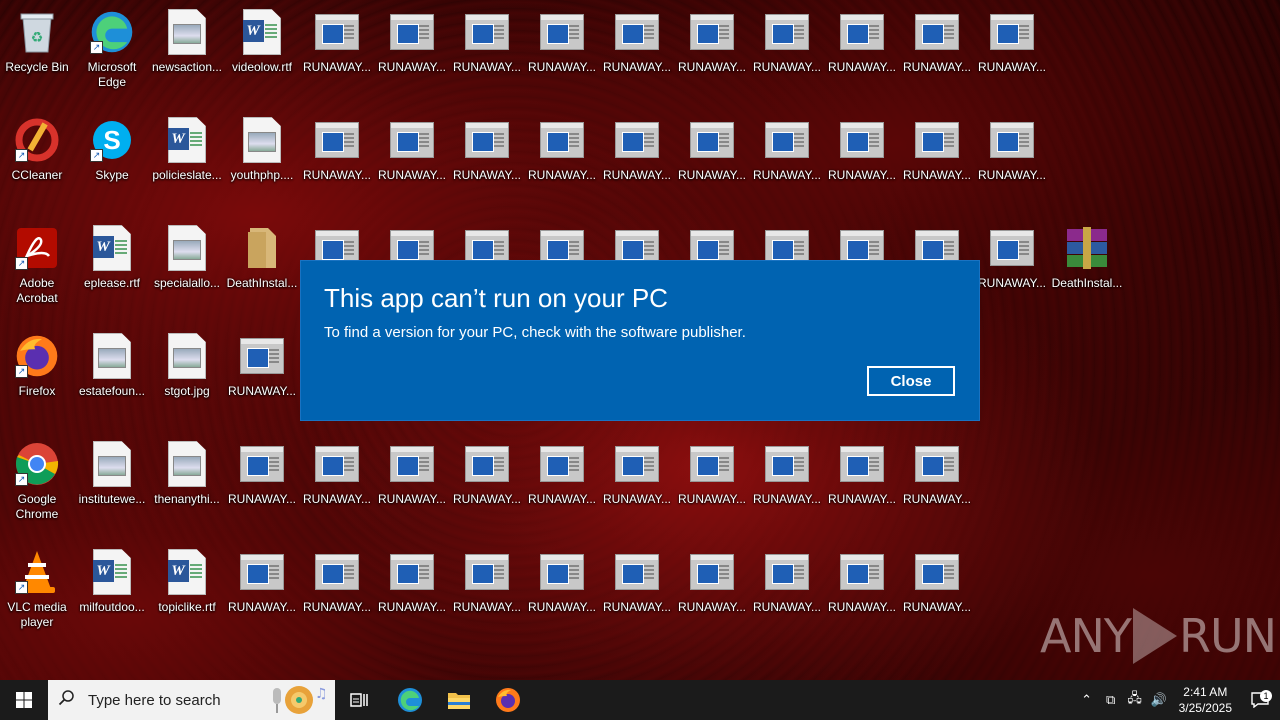  Describe the element at coordinates (507, 700) in the screenshot. I see `taskbar-firefox-button` at that location.